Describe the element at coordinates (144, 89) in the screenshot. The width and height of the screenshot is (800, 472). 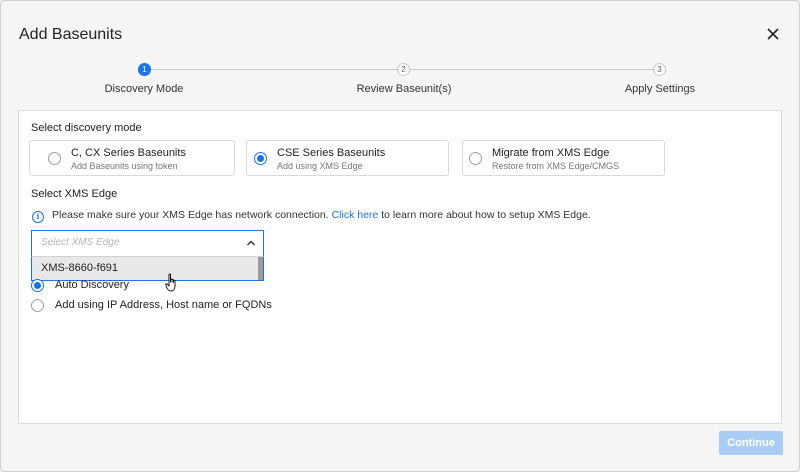
I see `step-1-label: Discovery Mode` at that location.